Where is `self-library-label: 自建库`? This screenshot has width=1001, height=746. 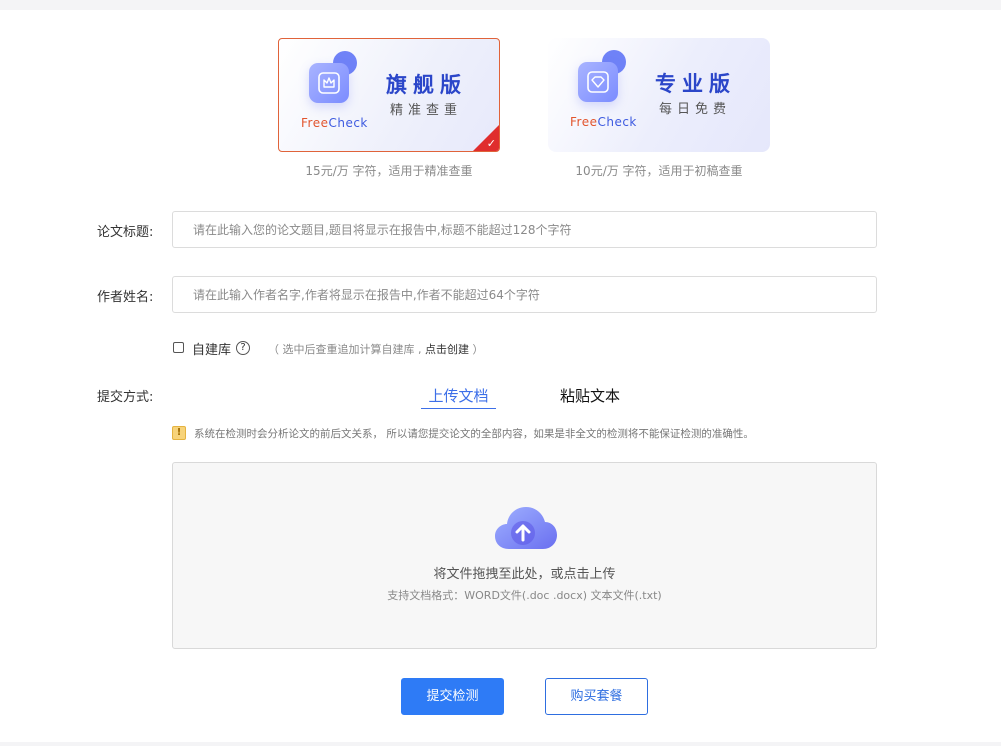 self-library-label: 自建库 is located at coordinates (211, 348).